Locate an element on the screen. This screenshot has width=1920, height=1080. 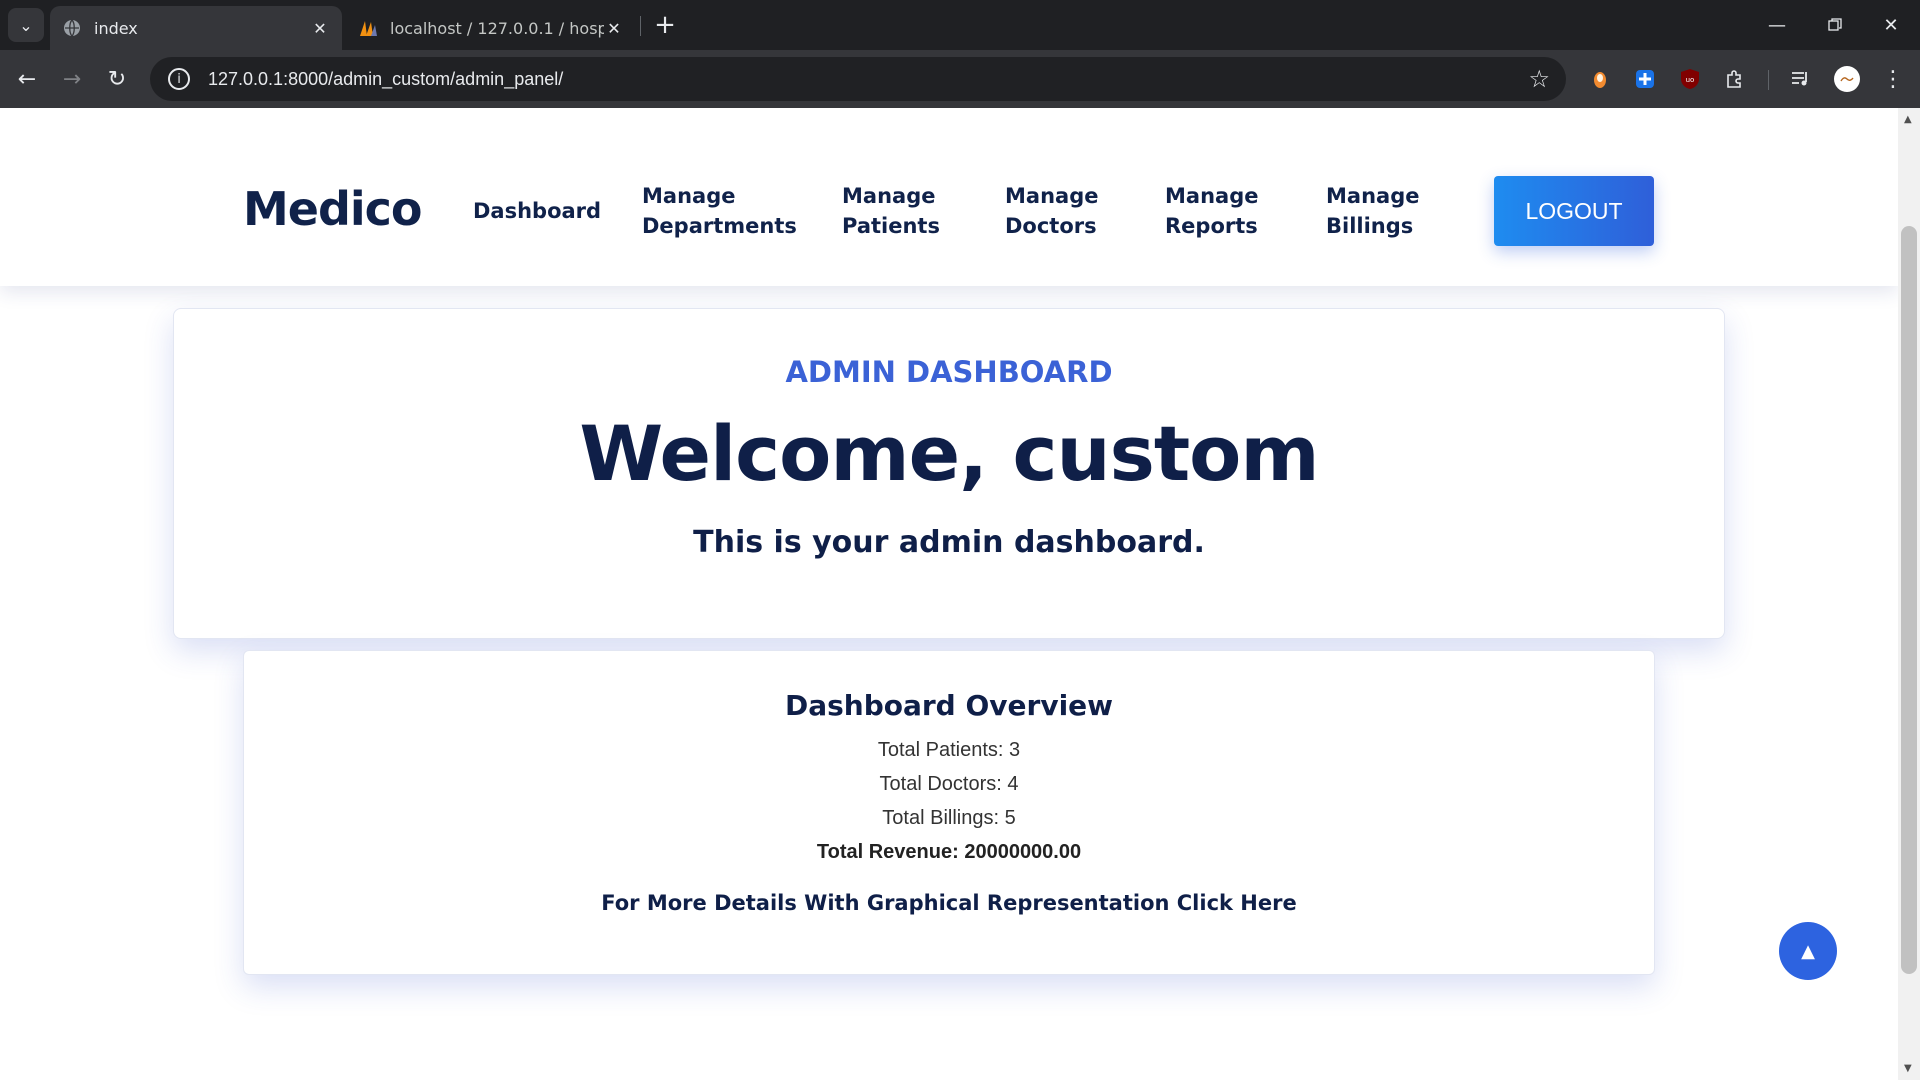
site-info-icon: i is located at coordinates (179, 79).